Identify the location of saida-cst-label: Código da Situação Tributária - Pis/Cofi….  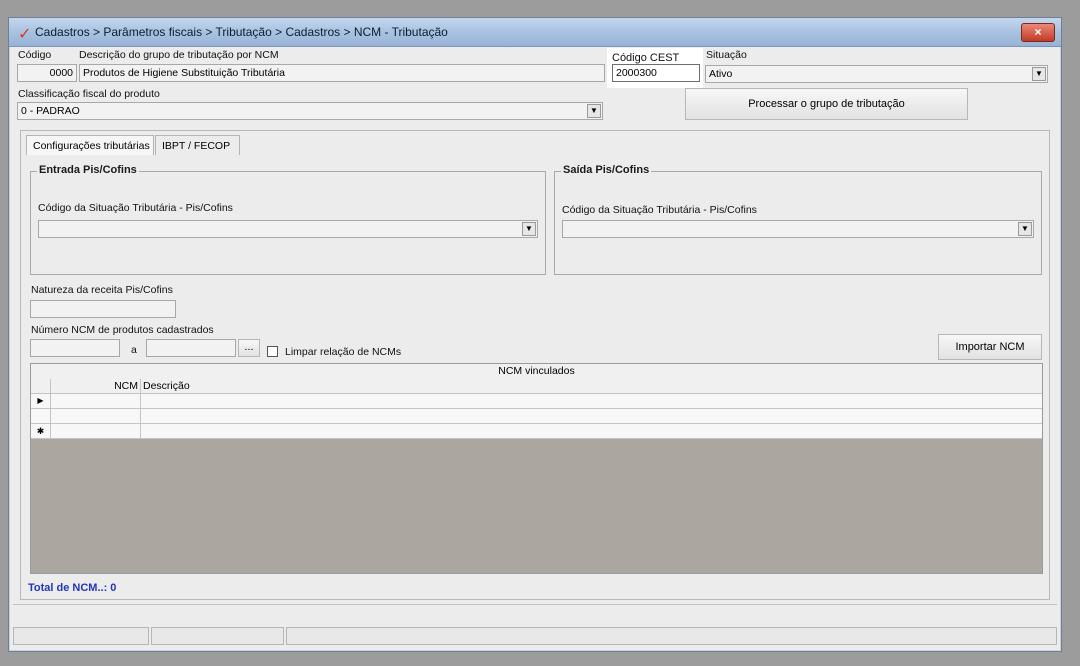
(659, 210).